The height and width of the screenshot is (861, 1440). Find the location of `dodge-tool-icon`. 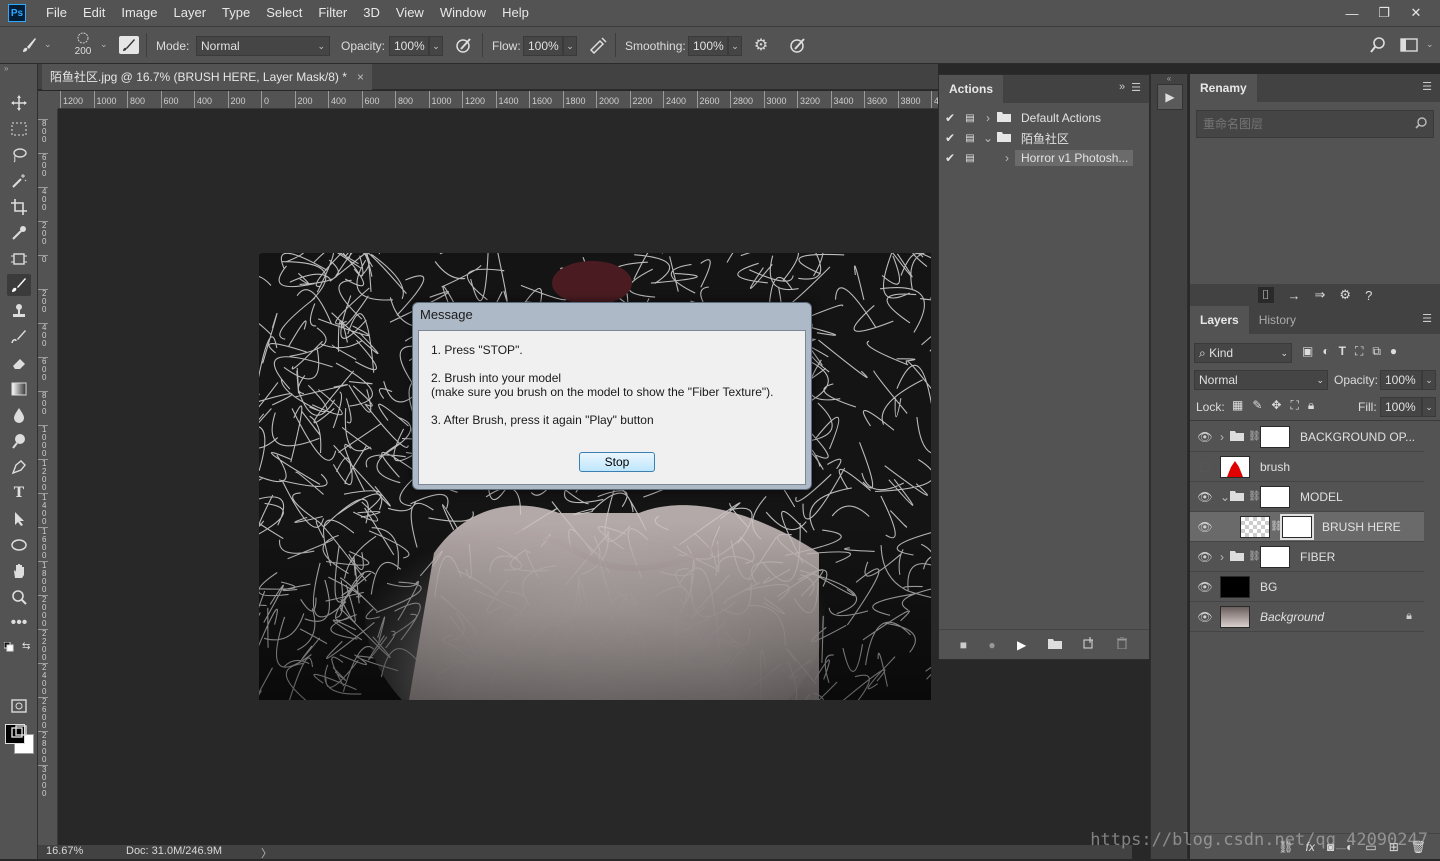

dodge-tool-icon is located at coordinates (19, 441).